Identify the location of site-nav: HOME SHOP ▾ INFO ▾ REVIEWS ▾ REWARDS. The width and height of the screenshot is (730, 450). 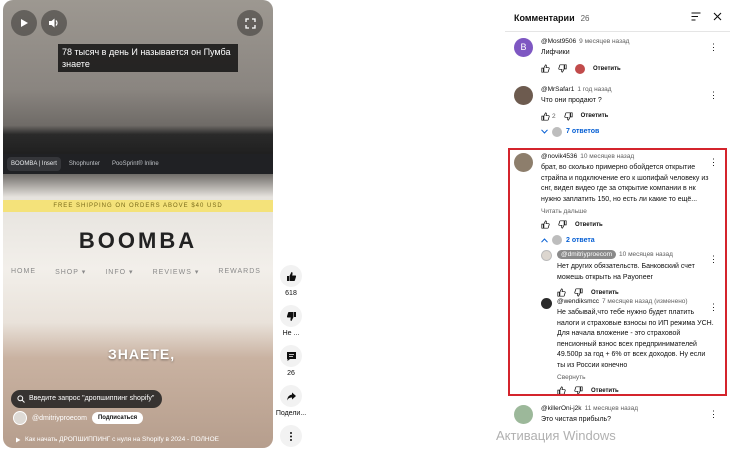
(136, 272).